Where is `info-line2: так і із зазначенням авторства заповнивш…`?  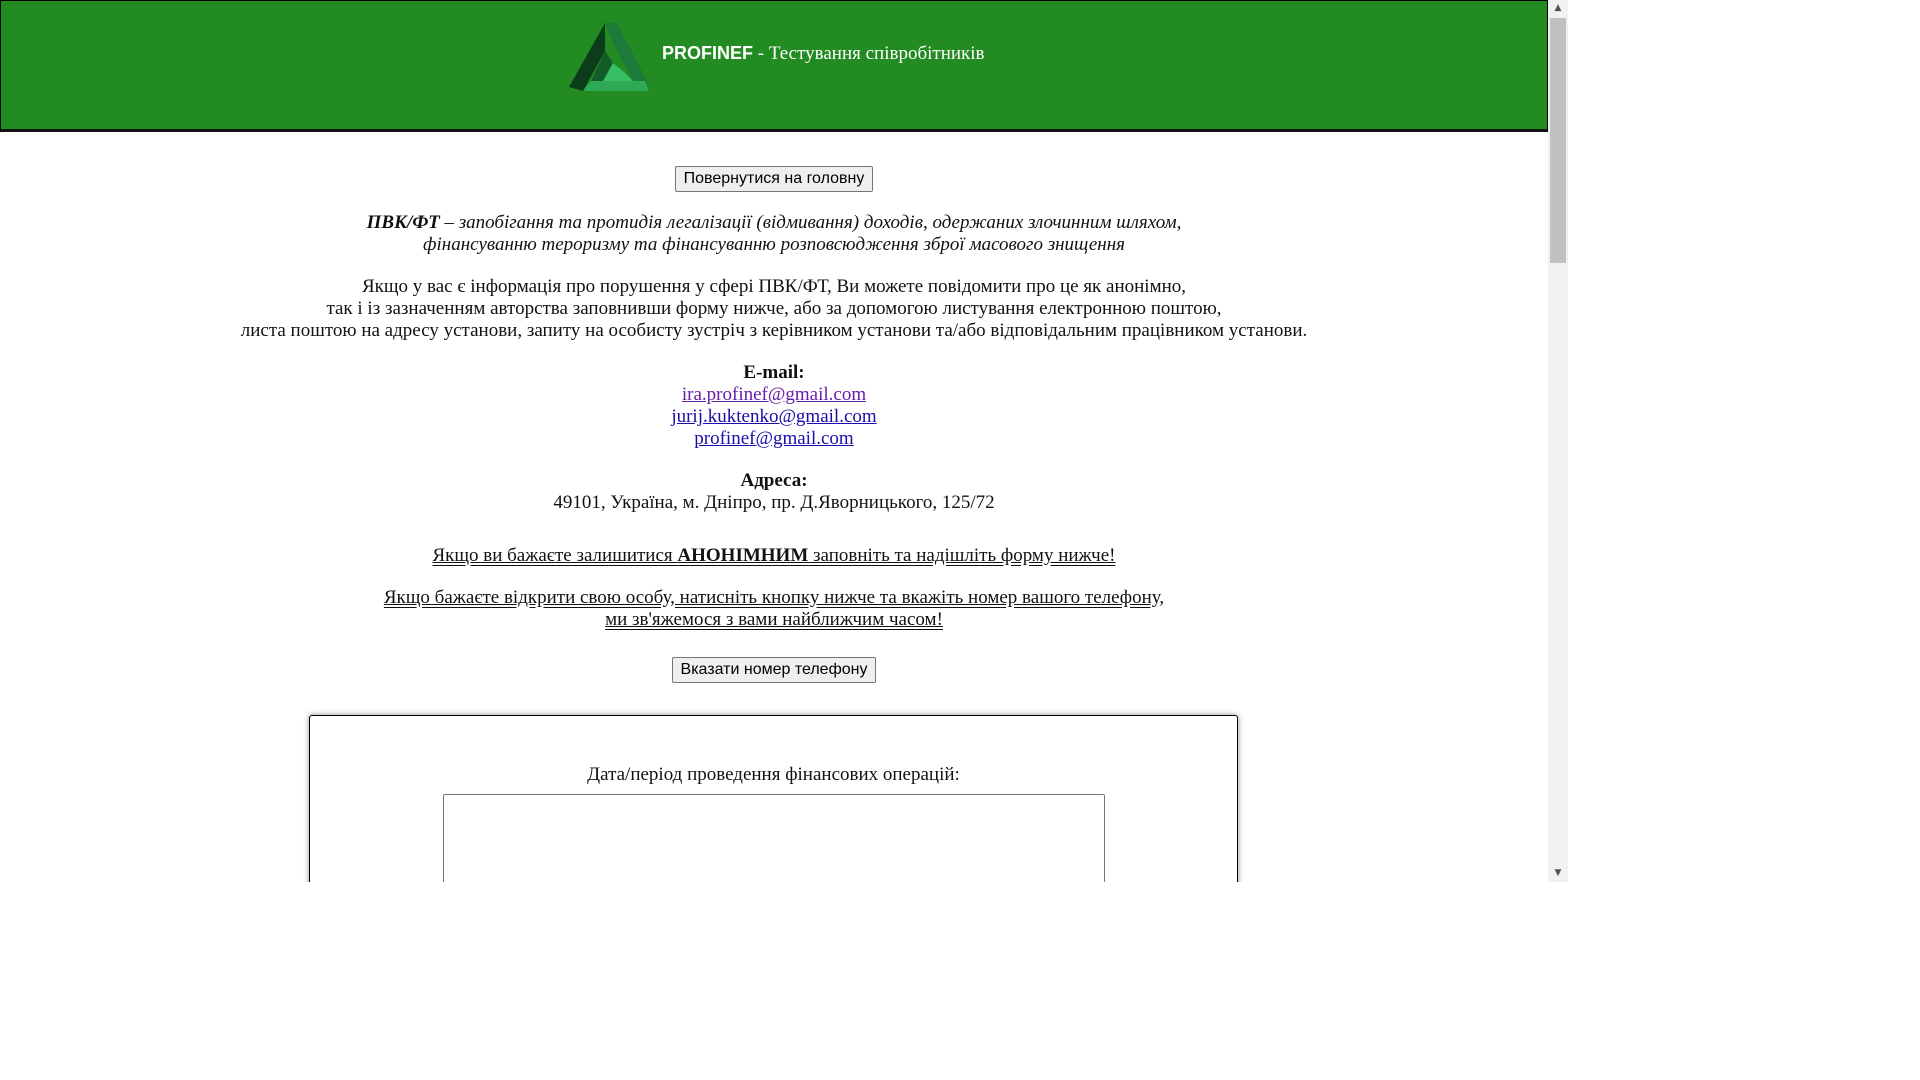 info-line2: так і із зазначенням авторства заповнивш… is located at coordinates (774, 308).